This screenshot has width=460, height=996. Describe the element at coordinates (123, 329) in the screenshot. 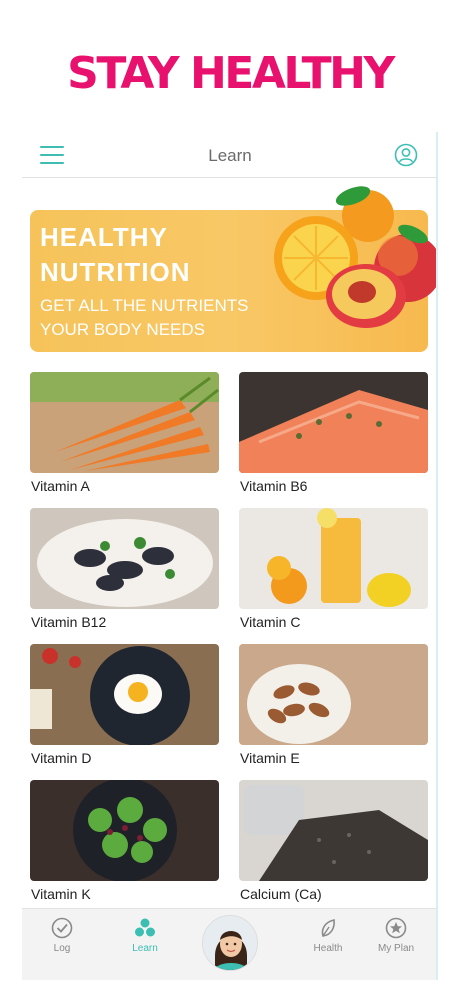

I see `banner-subtitle-line2: YOUR BODY NEEDS` at that location.